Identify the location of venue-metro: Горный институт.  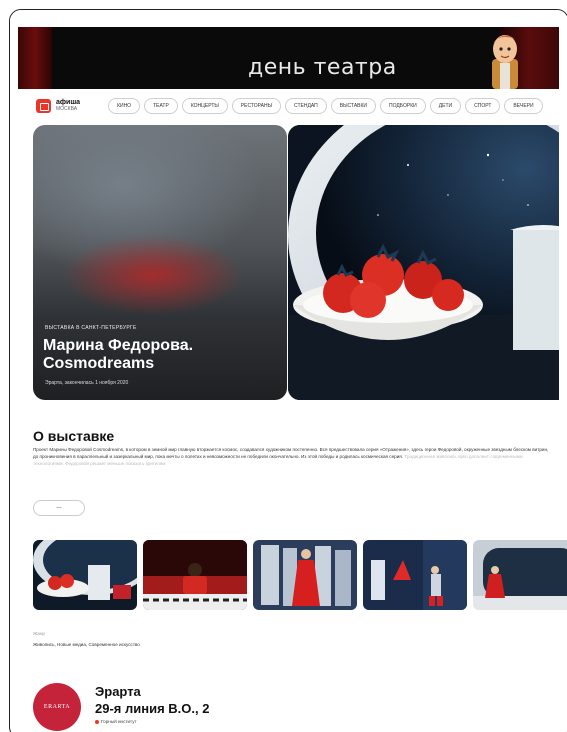
(116, 721).